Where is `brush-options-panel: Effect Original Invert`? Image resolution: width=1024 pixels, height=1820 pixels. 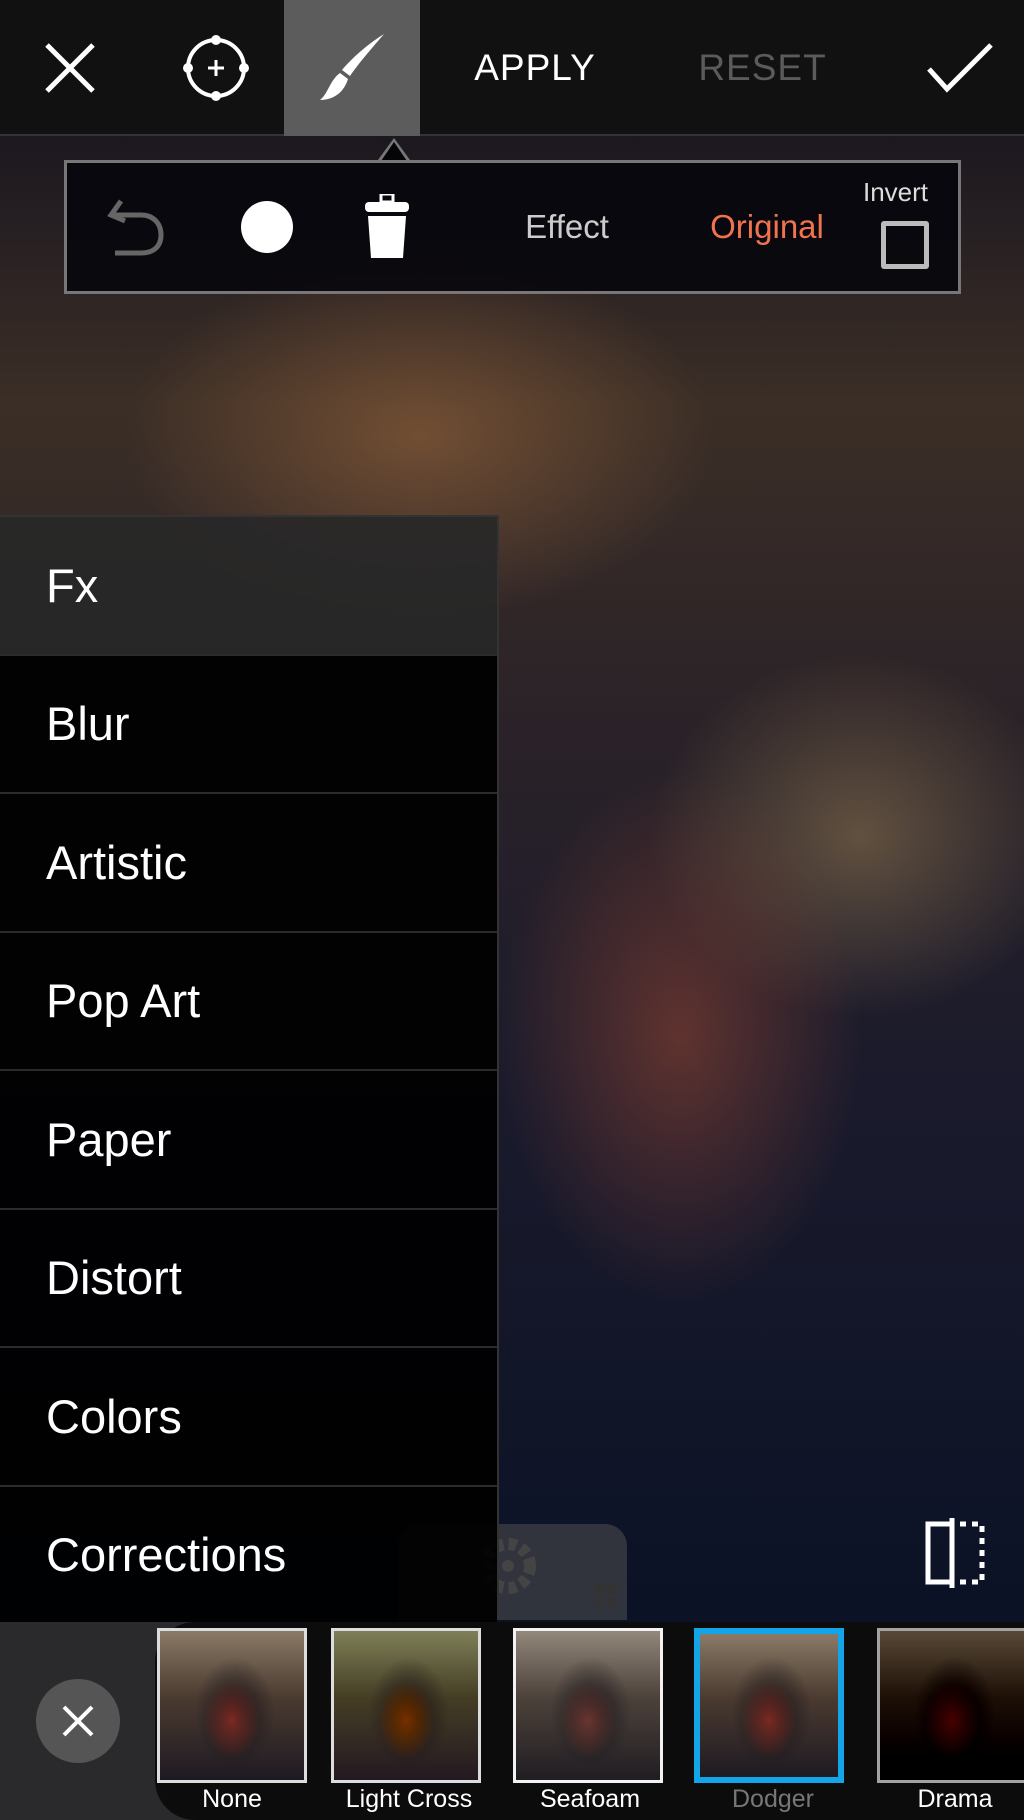
brush-options-panel: Effect Original Invert is located at coordinates (512, 227).